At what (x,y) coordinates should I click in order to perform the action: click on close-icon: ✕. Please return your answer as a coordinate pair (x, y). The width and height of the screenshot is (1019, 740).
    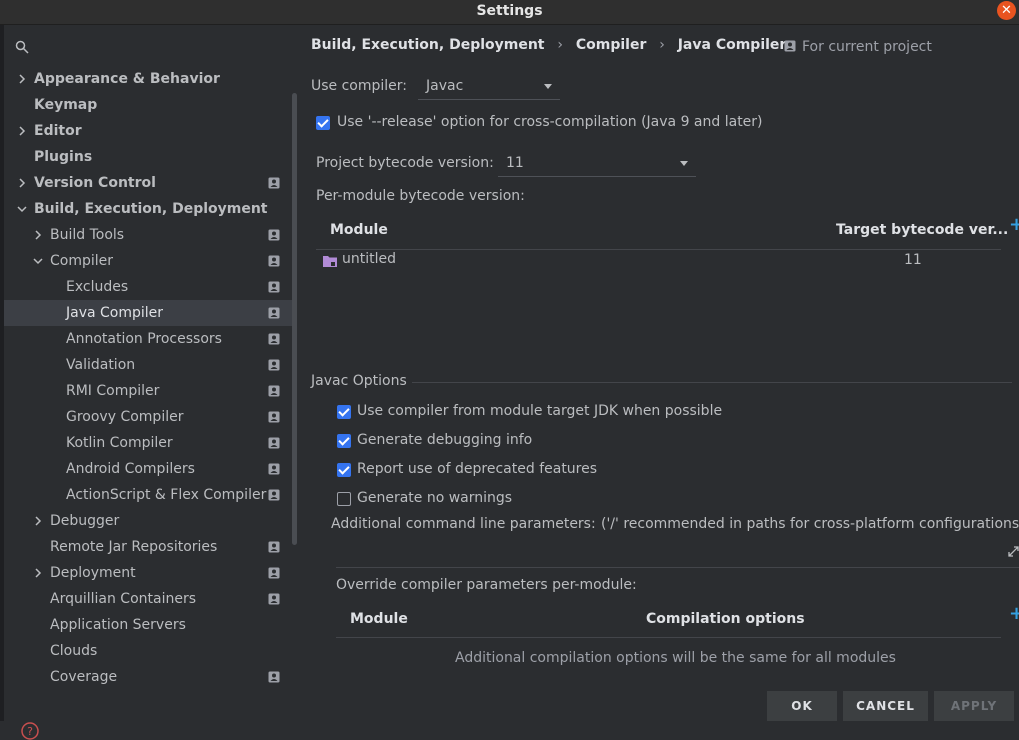
    Looking at the image, I should click on (1006, 10).